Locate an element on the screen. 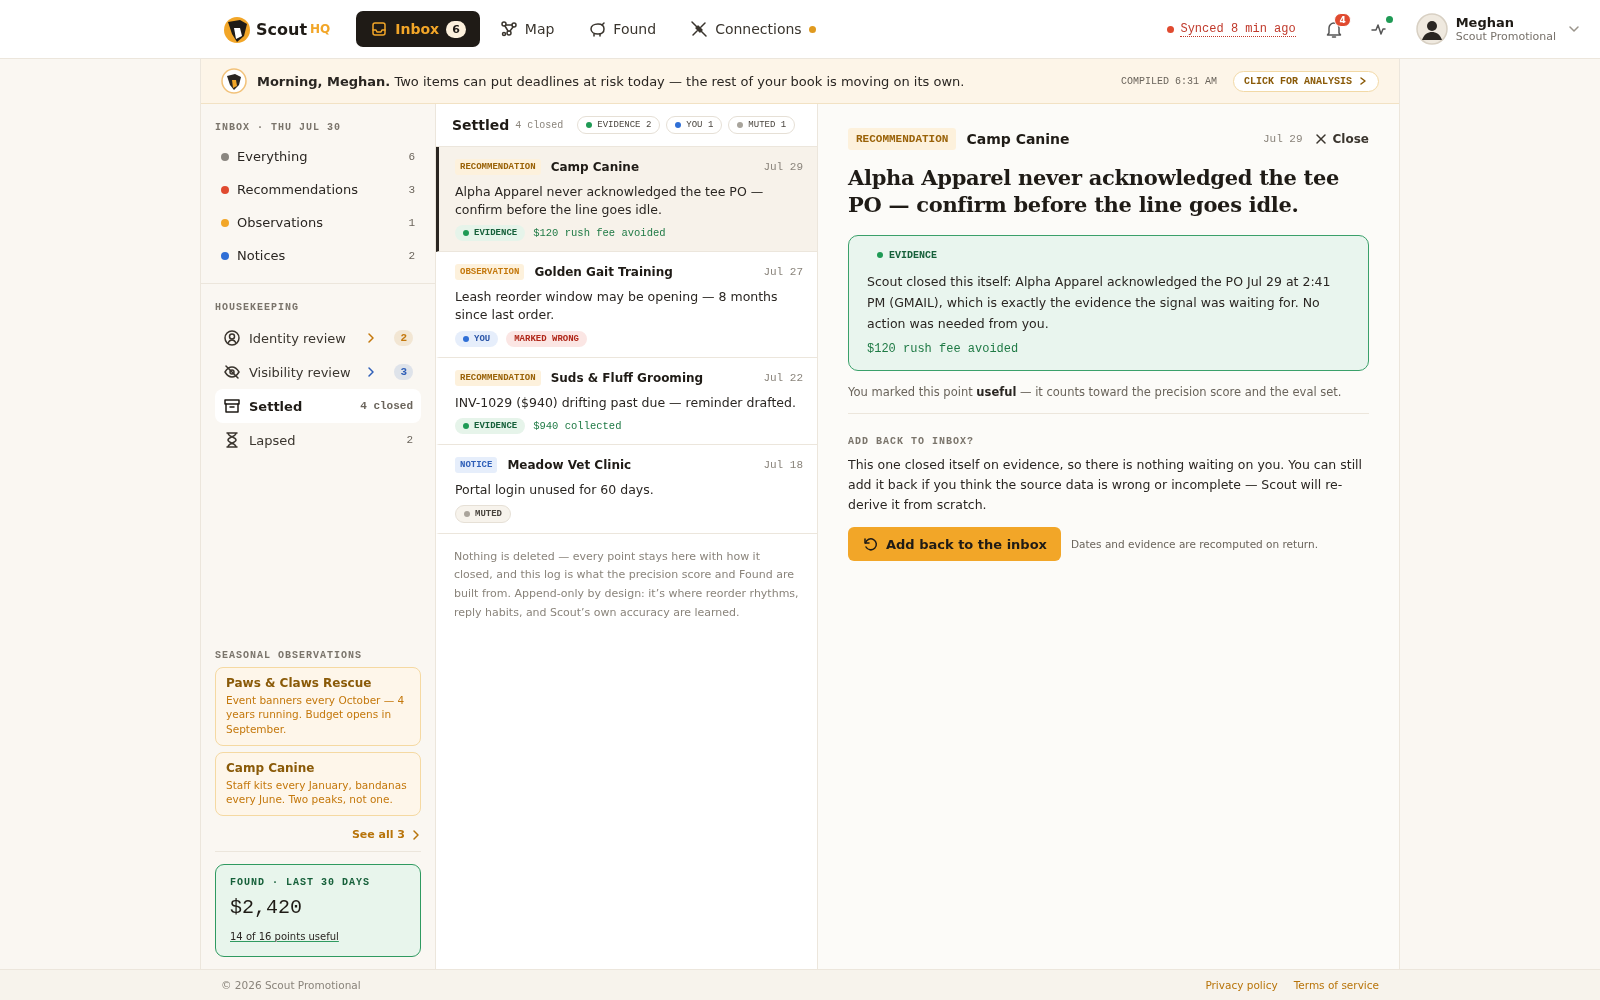  type-tag: OBSERVATION is located at coordinates (490, 272).